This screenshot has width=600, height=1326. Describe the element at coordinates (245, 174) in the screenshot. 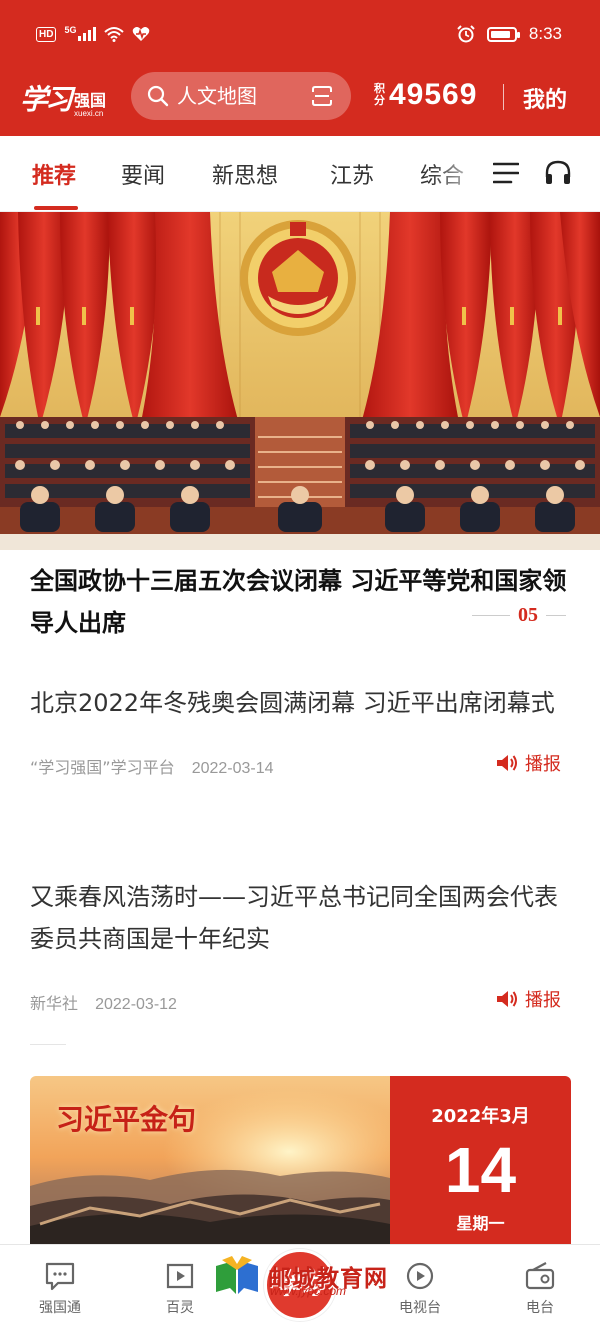

I see `tab-new-thought: 新思想` at that location.